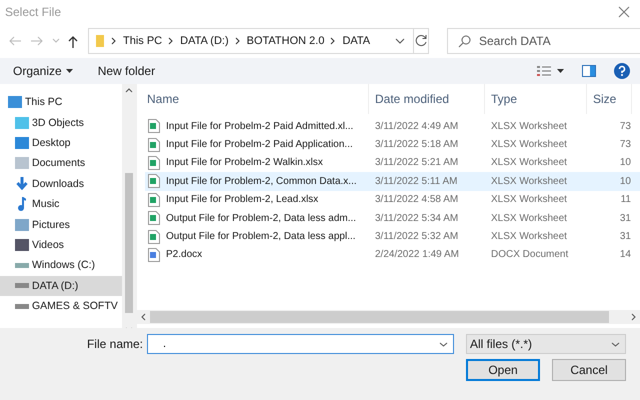 The width and height of the screenshot is (640, 400). Describe the element at coordinates (22, 204) in the screenshot. I see `music-note-icon` at that location.